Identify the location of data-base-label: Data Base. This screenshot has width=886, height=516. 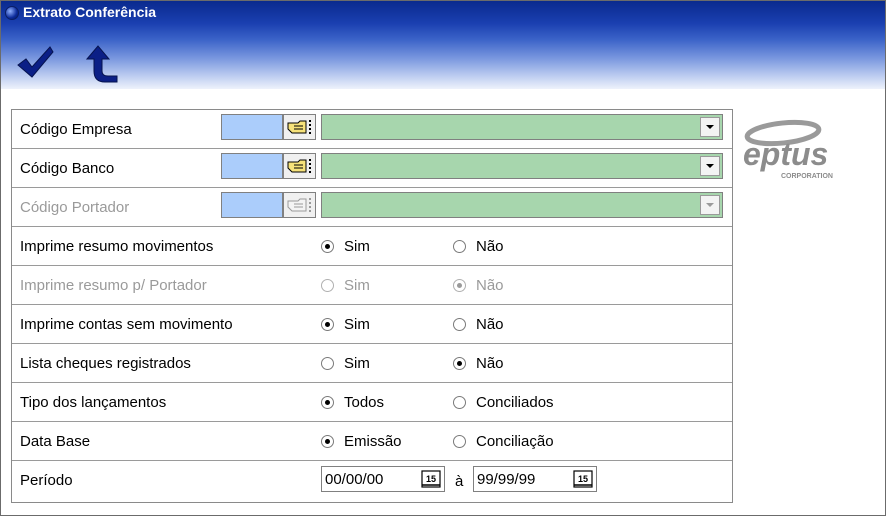
(55, 441).